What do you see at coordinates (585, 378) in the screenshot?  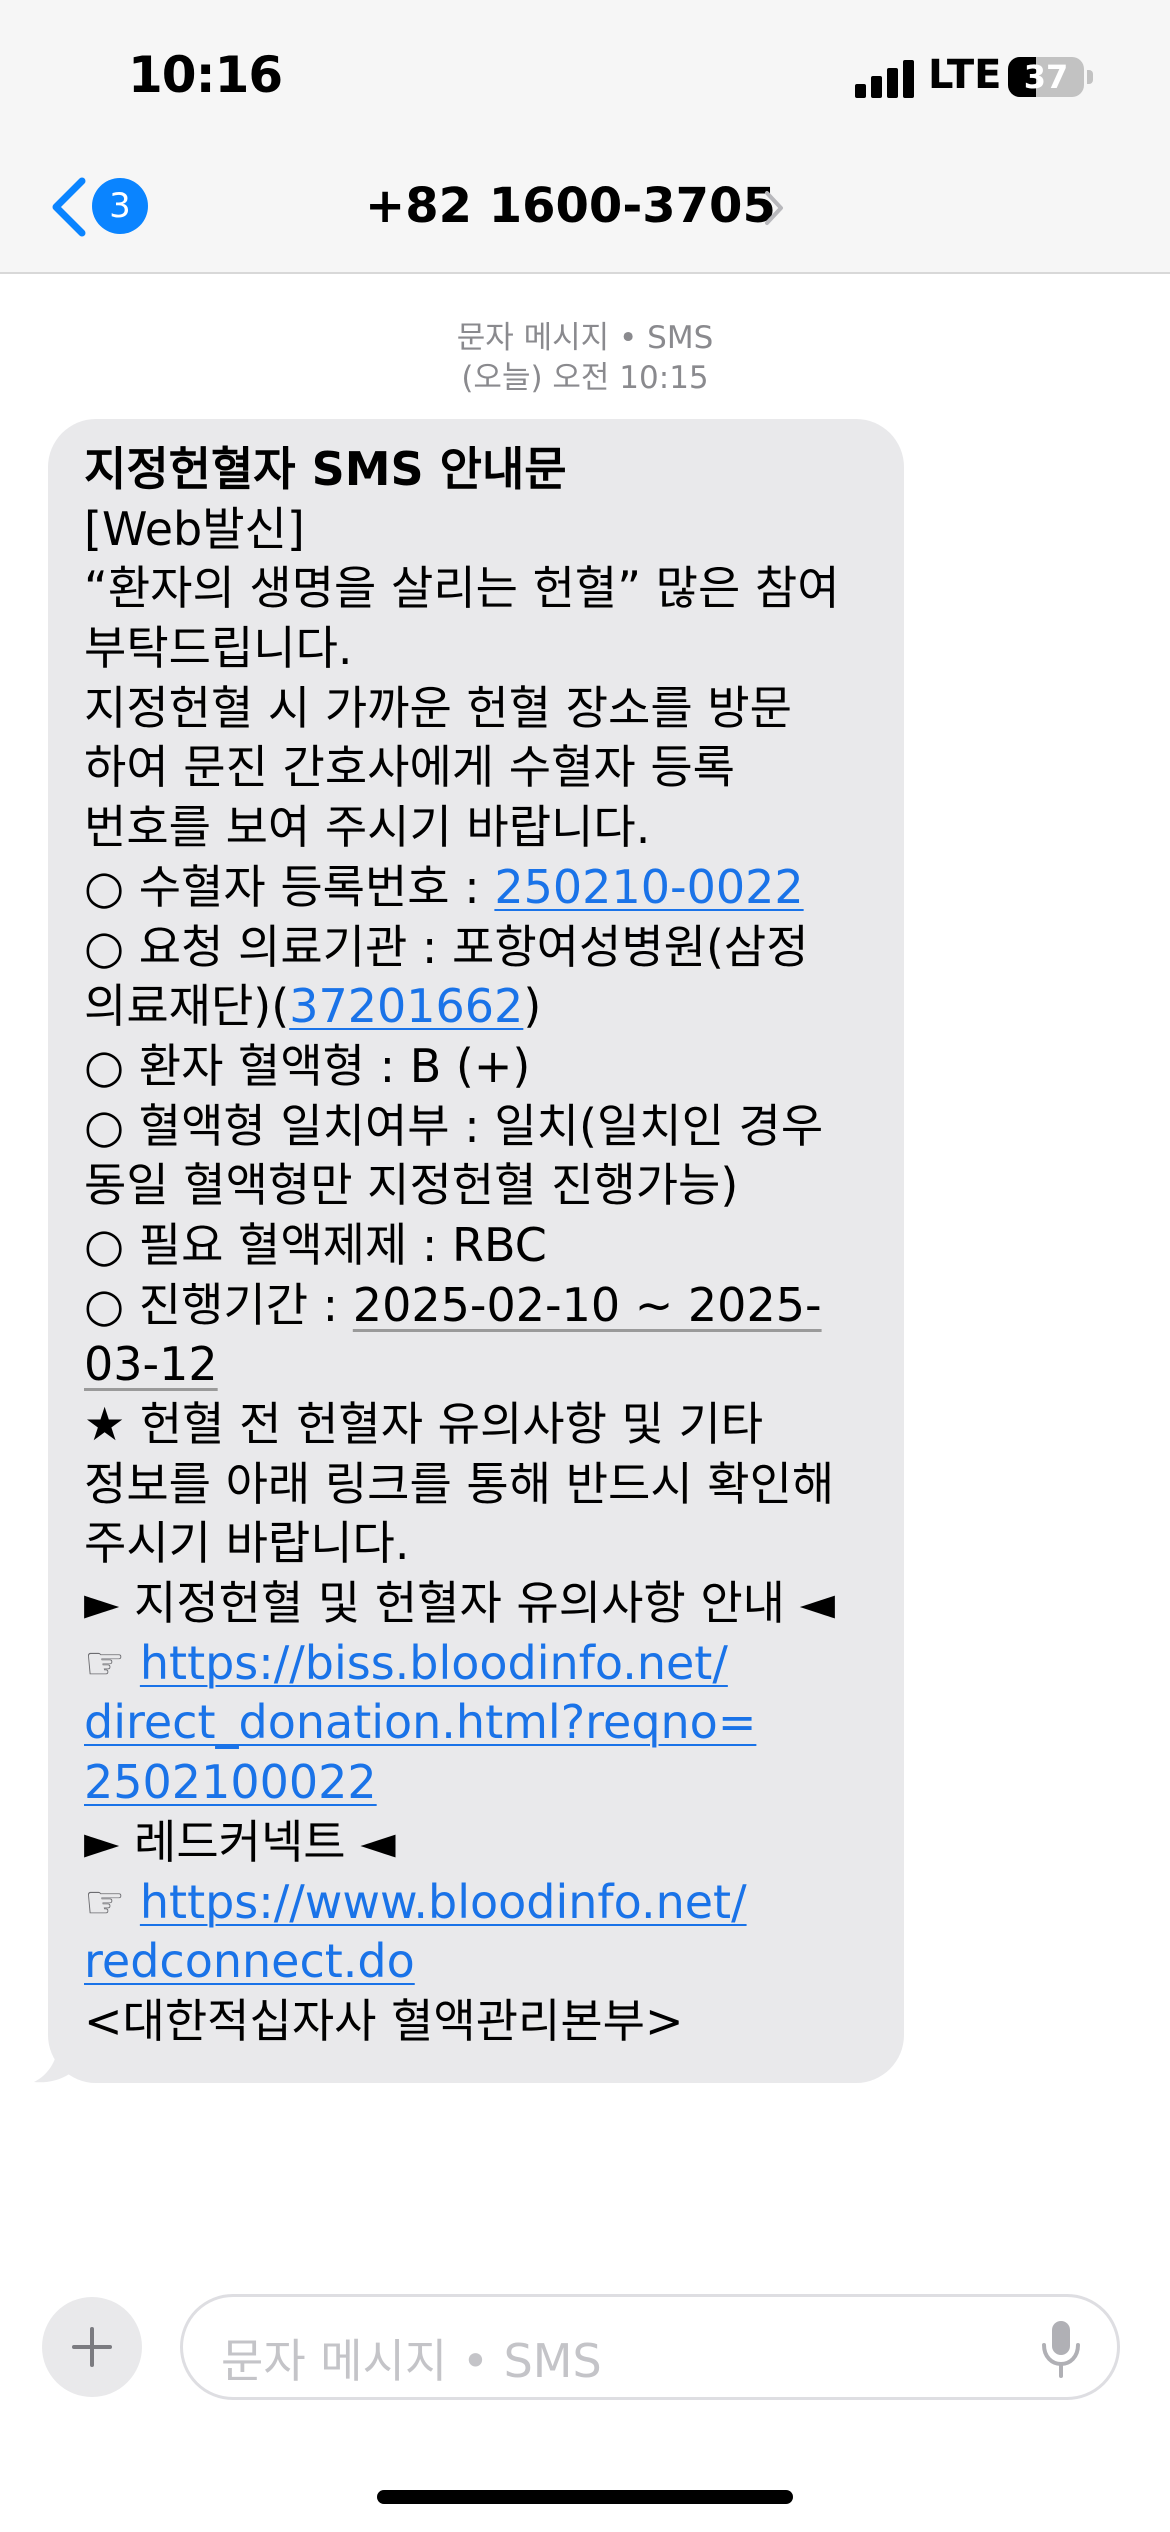 I see `message-timestamp: (오늘) 오전 10:15` at bounding box center [585, 378].